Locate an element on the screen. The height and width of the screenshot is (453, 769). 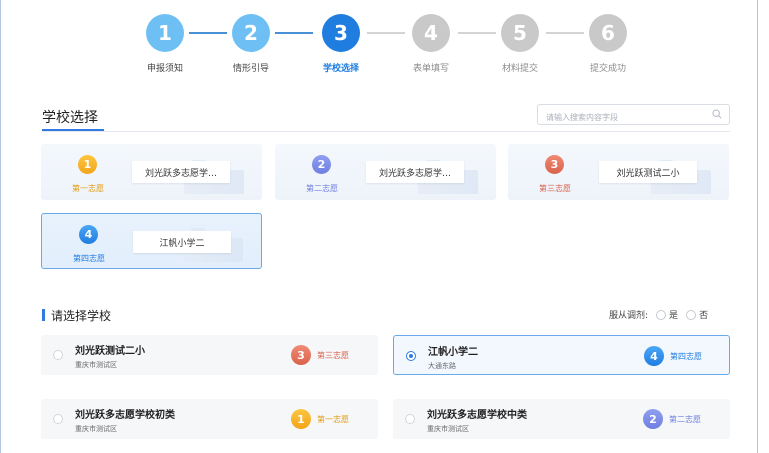
step-number: 3 is located at coordinates (341, 33).